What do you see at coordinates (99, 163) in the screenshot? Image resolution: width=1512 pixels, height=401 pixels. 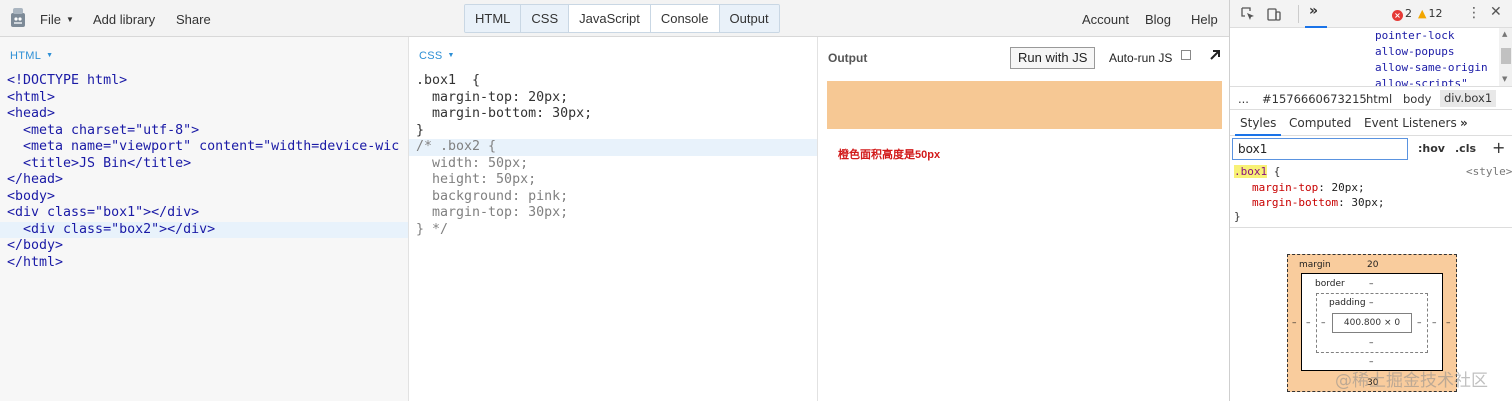 I see `code-line: <title>JS Bin</title>` at bounding box center [99, 163].